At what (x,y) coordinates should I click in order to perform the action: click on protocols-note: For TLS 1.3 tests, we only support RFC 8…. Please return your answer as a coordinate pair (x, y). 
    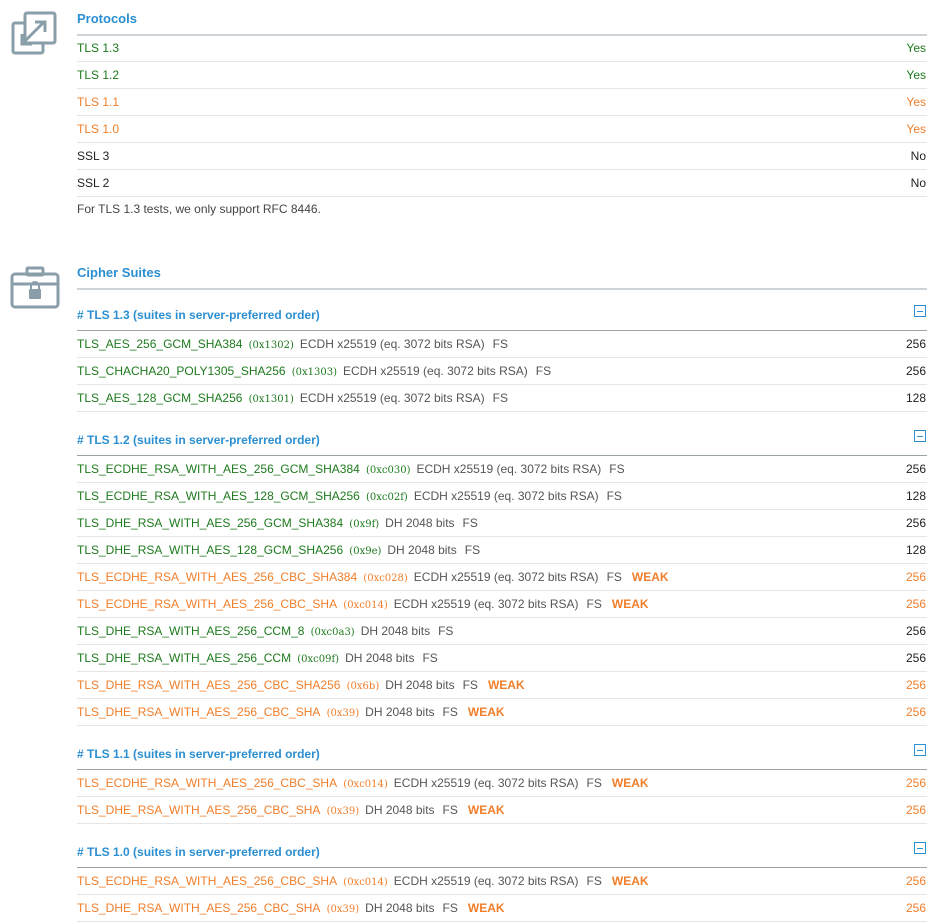
    Looking at the image, I should click on (199, 209).